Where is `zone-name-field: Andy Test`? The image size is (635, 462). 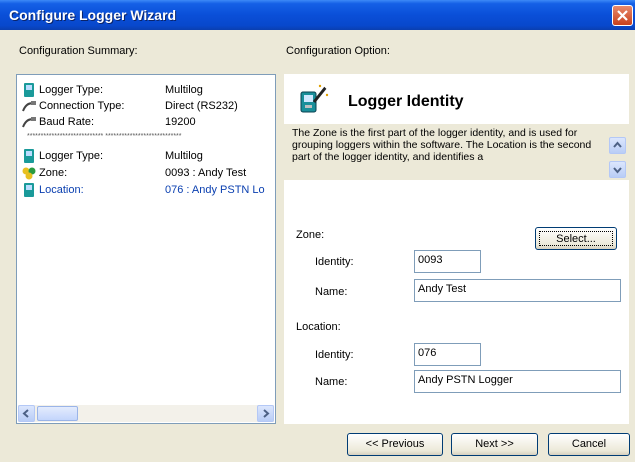
zone-name-field: Andy Test is located at coordinates (517, 290).